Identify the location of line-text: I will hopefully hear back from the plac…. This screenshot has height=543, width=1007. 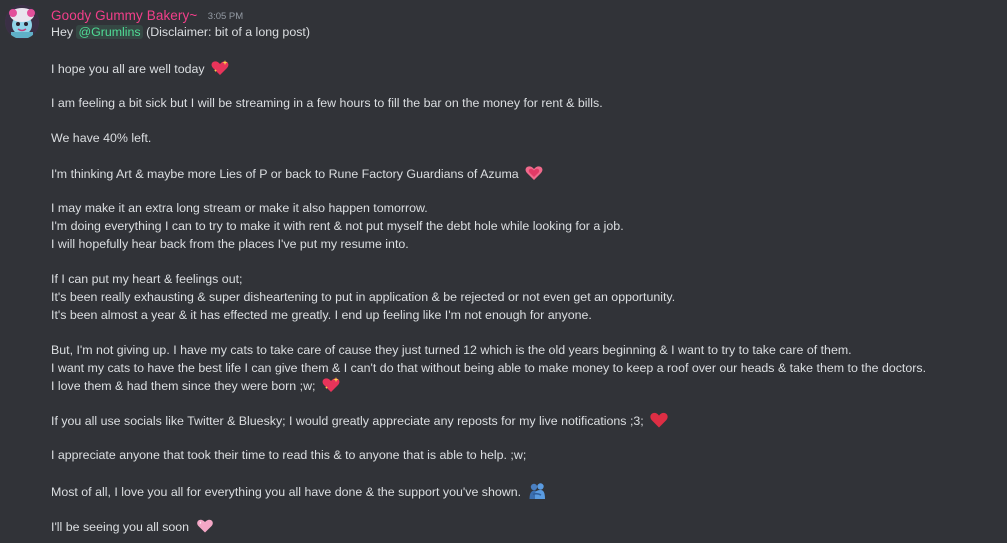
(230, 244).